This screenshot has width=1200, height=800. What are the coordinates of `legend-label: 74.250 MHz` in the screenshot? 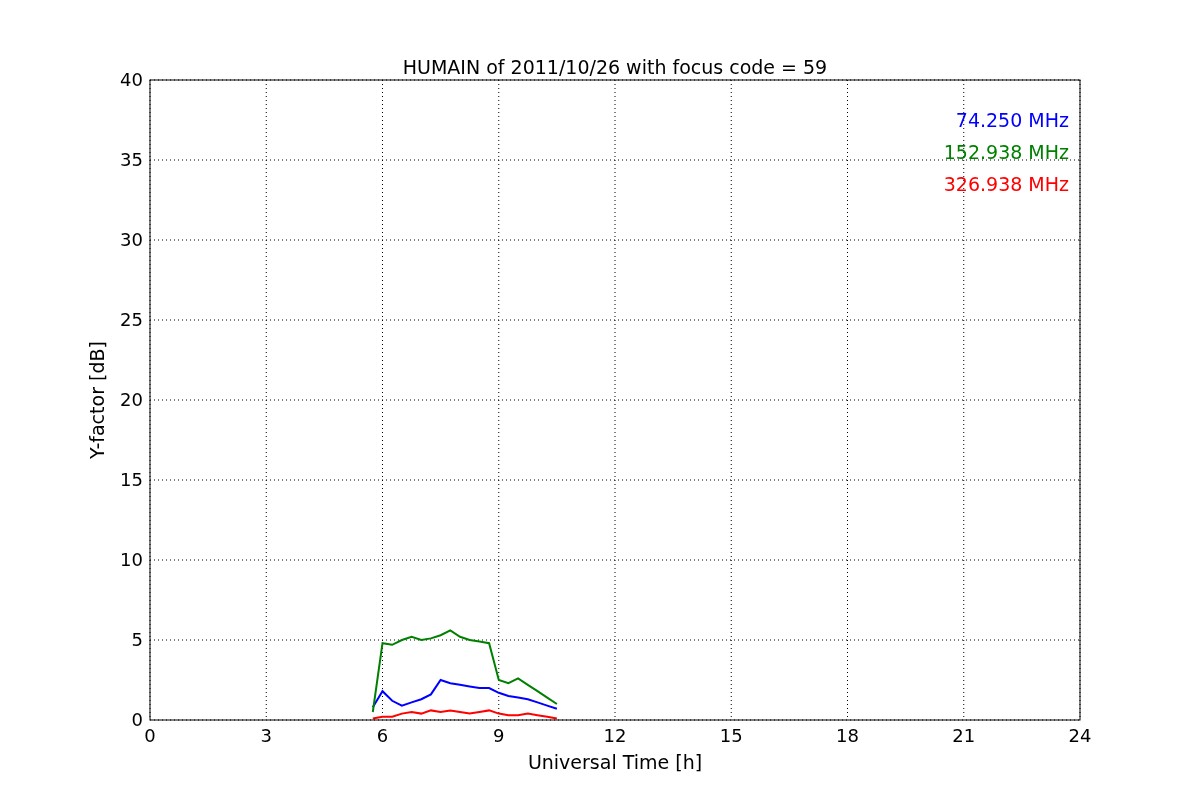 It's located at (1012, 120).